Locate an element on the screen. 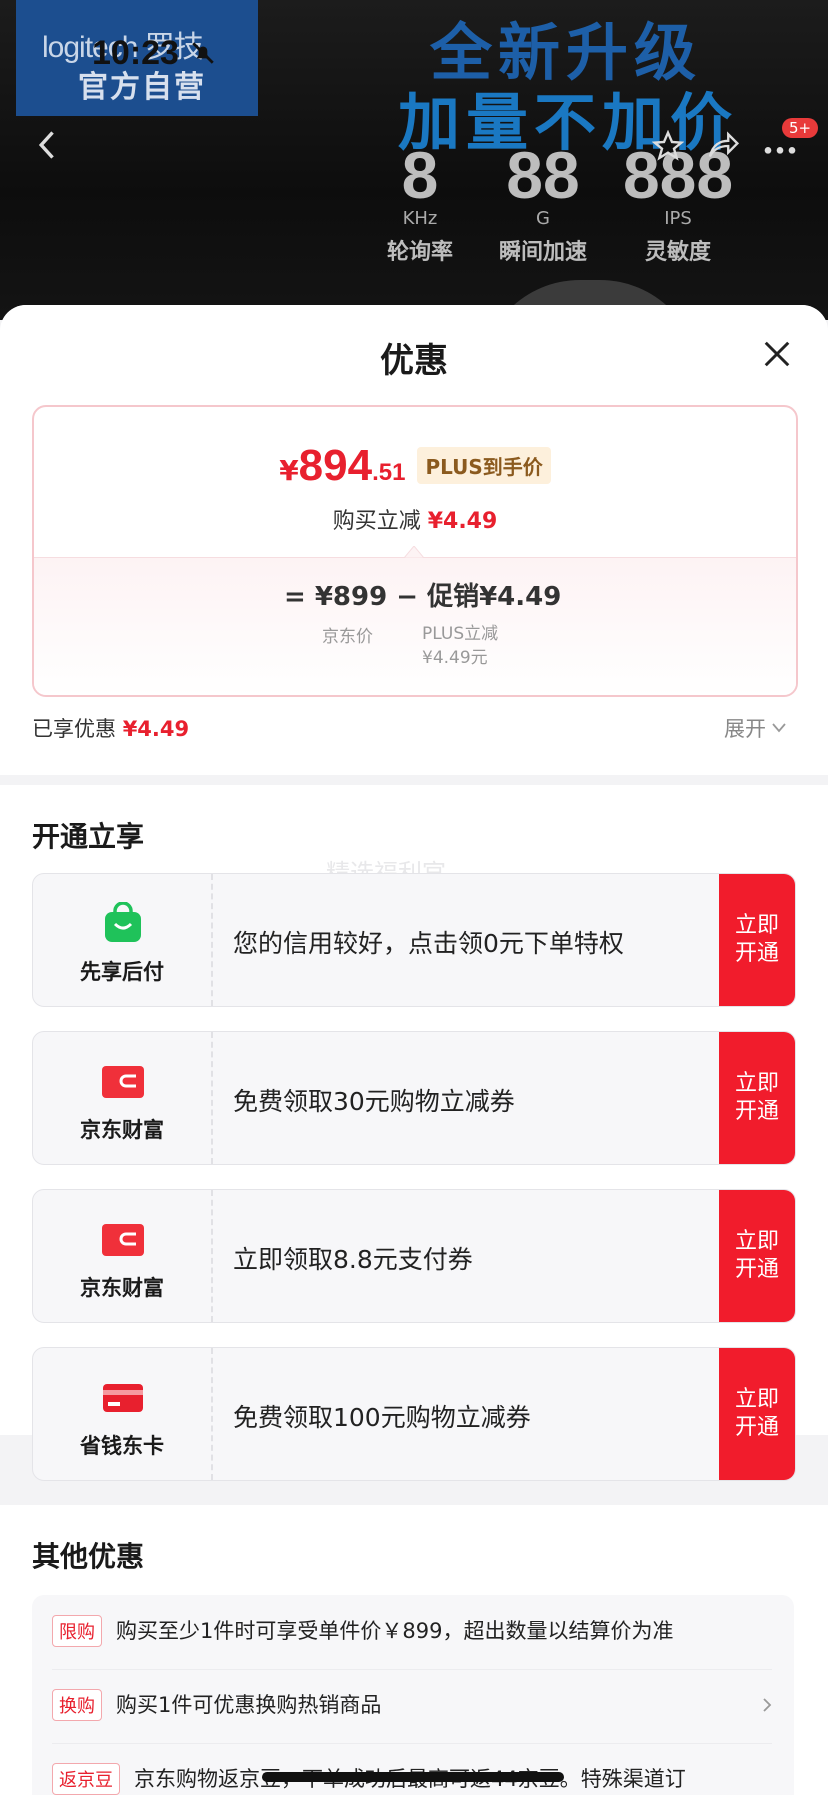 This screenshot has width=828, height=1795. list-item: 换购 购买1件可优惠换购热销商品 is located at coordinates (412, 1706).